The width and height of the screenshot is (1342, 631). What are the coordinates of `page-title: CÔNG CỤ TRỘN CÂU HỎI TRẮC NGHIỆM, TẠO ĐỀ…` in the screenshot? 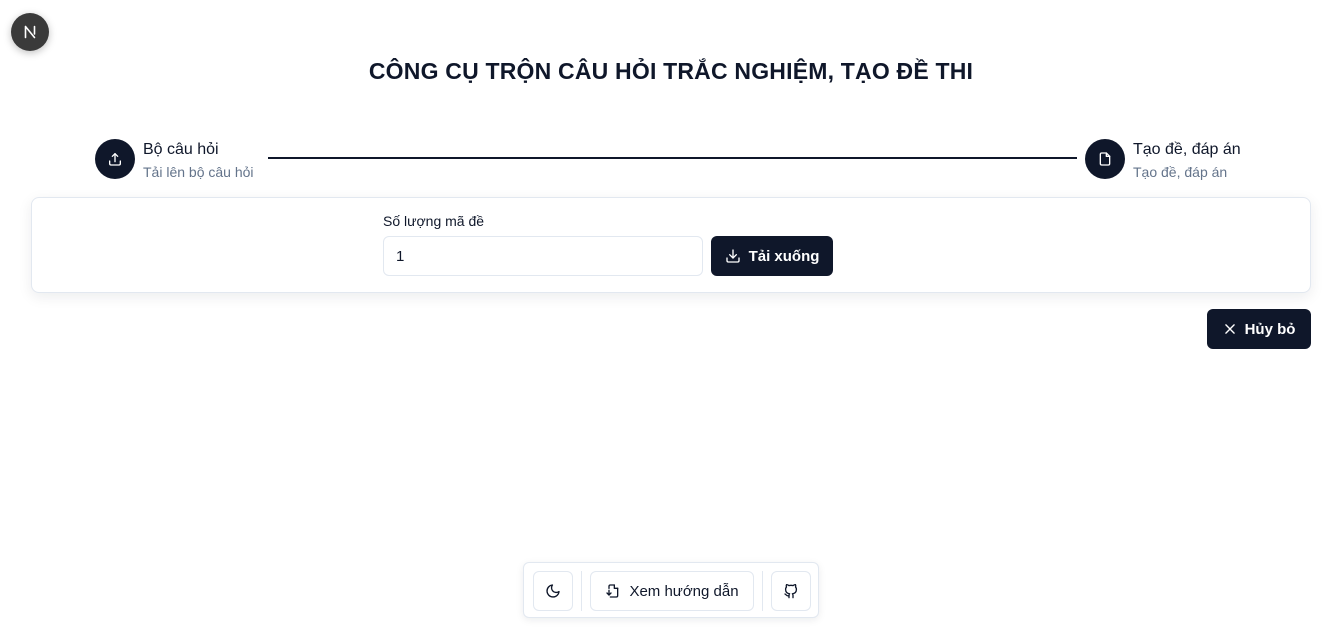 It's located at (671, 71).